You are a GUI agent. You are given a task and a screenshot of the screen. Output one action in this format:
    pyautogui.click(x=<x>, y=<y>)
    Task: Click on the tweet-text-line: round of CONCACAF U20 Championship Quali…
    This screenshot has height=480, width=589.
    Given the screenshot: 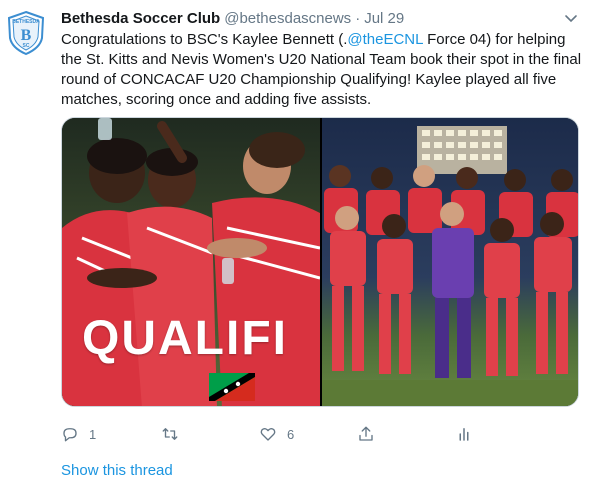 What is the action you would take?
    pyautogui.click(x=309, y=79)
    